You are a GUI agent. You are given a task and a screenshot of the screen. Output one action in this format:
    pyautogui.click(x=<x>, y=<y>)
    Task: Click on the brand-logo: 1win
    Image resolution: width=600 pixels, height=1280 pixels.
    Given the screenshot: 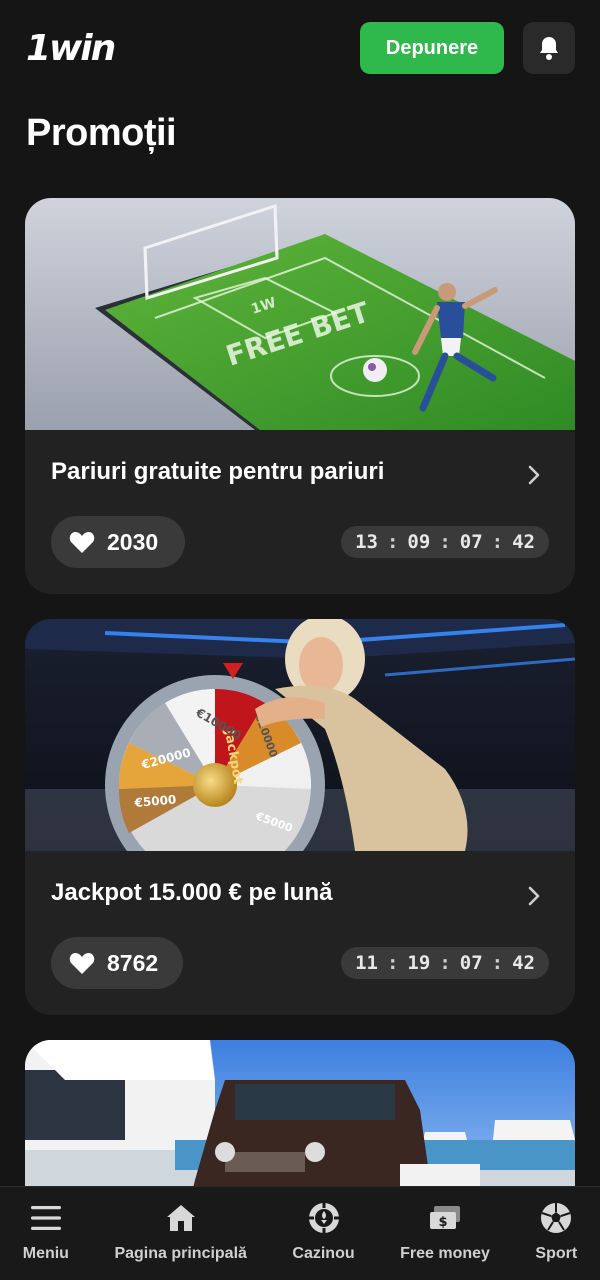 What is the action you would take?
    pyautogui.click(x=71, y=48)
    